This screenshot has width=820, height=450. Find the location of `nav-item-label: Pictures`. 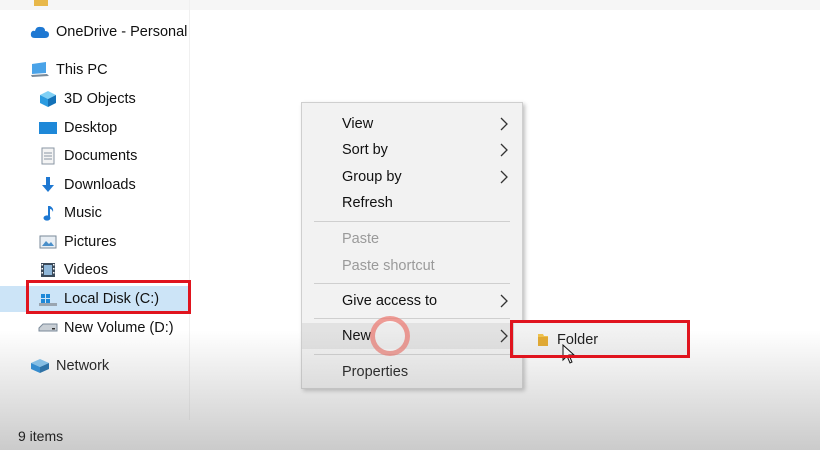

nav-item-label: Pictures is located at coordinates (90, 242).